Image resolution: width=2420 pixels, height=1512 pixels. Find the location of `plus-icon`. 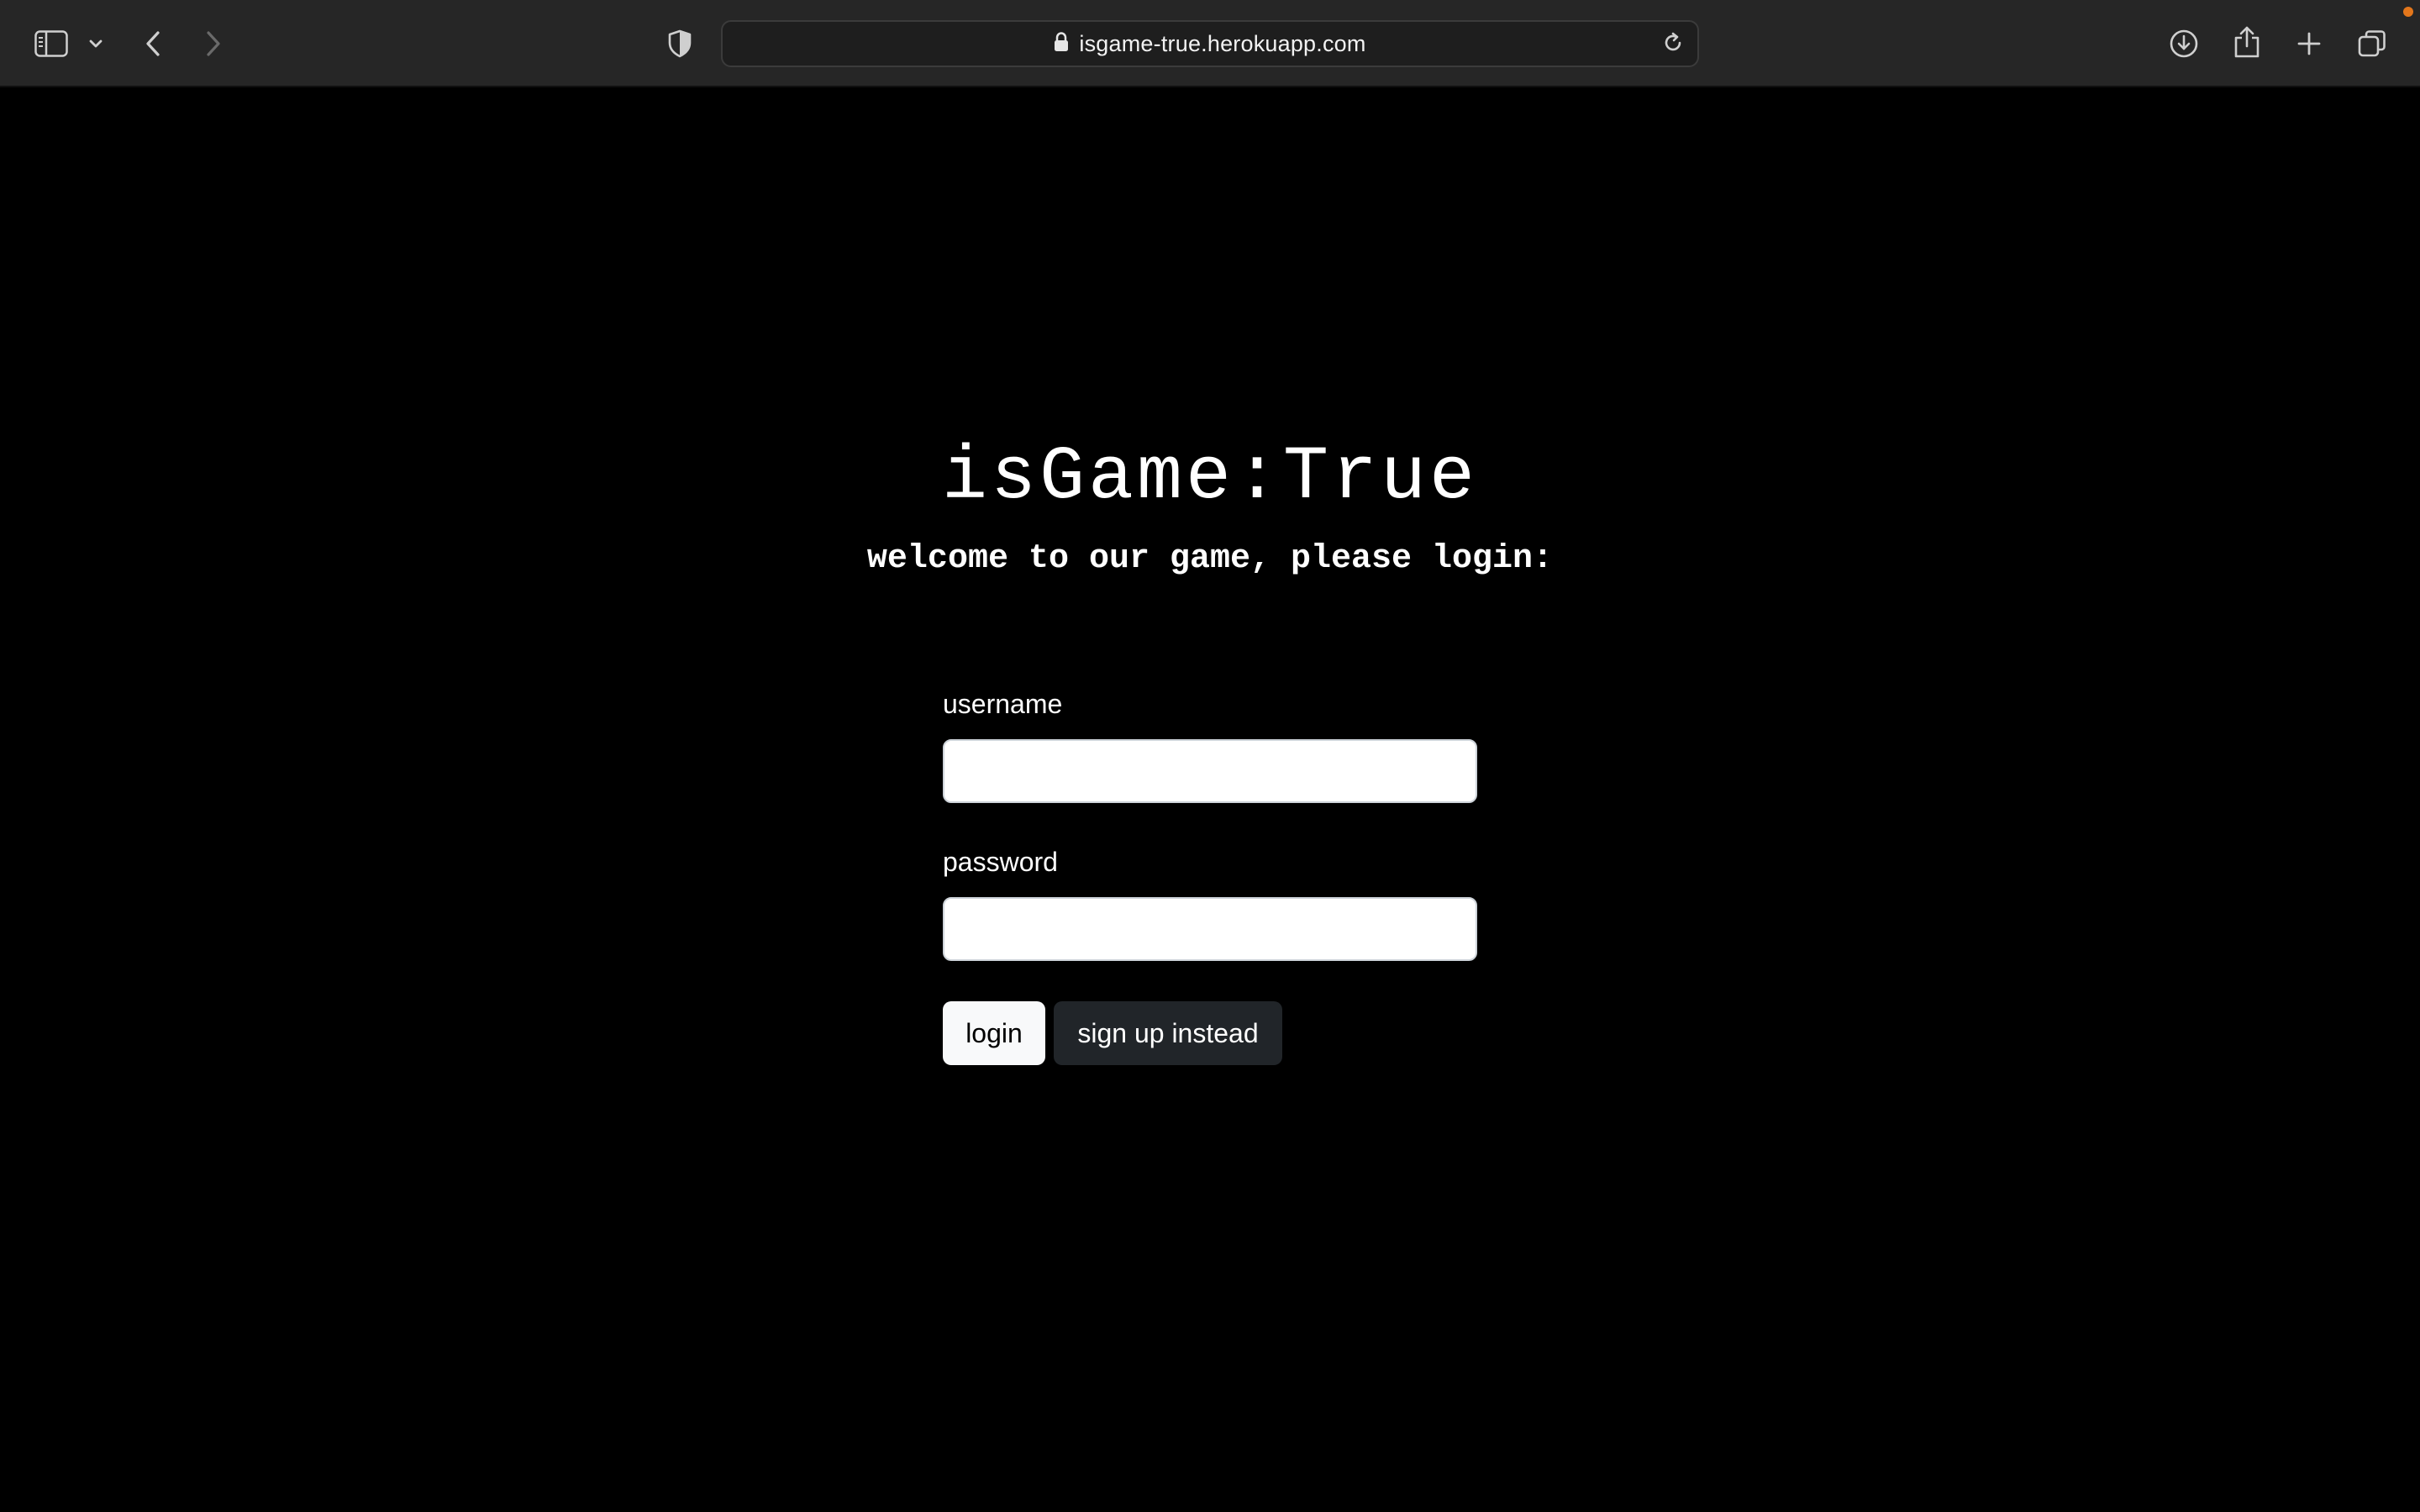

plus-icon is located at coordinates (2309, 43).